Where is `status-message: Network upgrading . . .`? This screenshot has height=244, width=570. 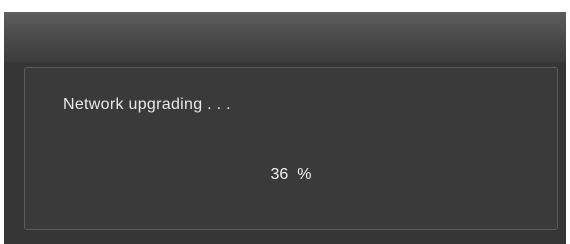 status-message: Network upgrading . . . is located at coordinates (147, 104).